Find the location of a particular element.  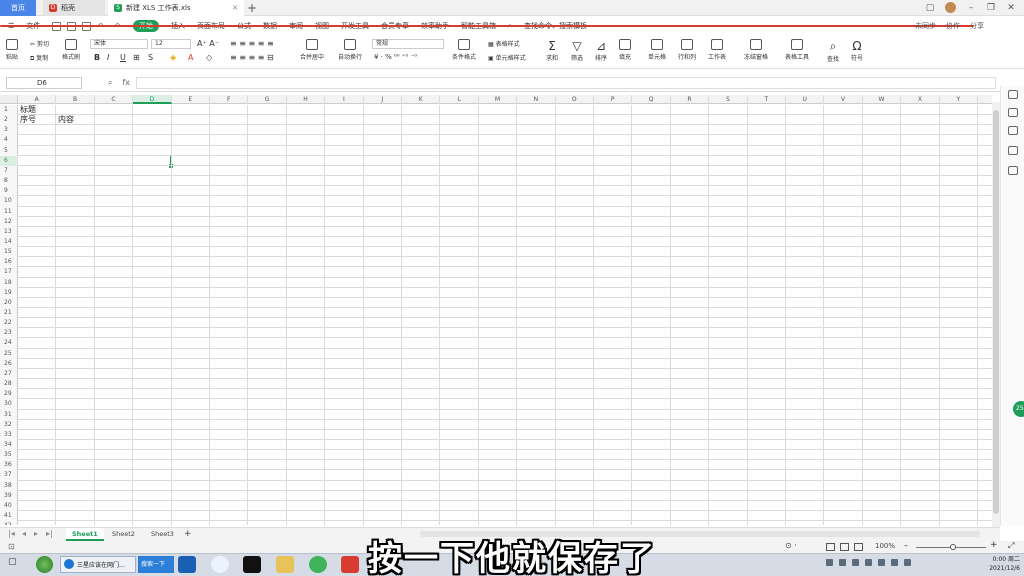

copy-button: ⧉ 复制 is located at coordinates (39, 58).